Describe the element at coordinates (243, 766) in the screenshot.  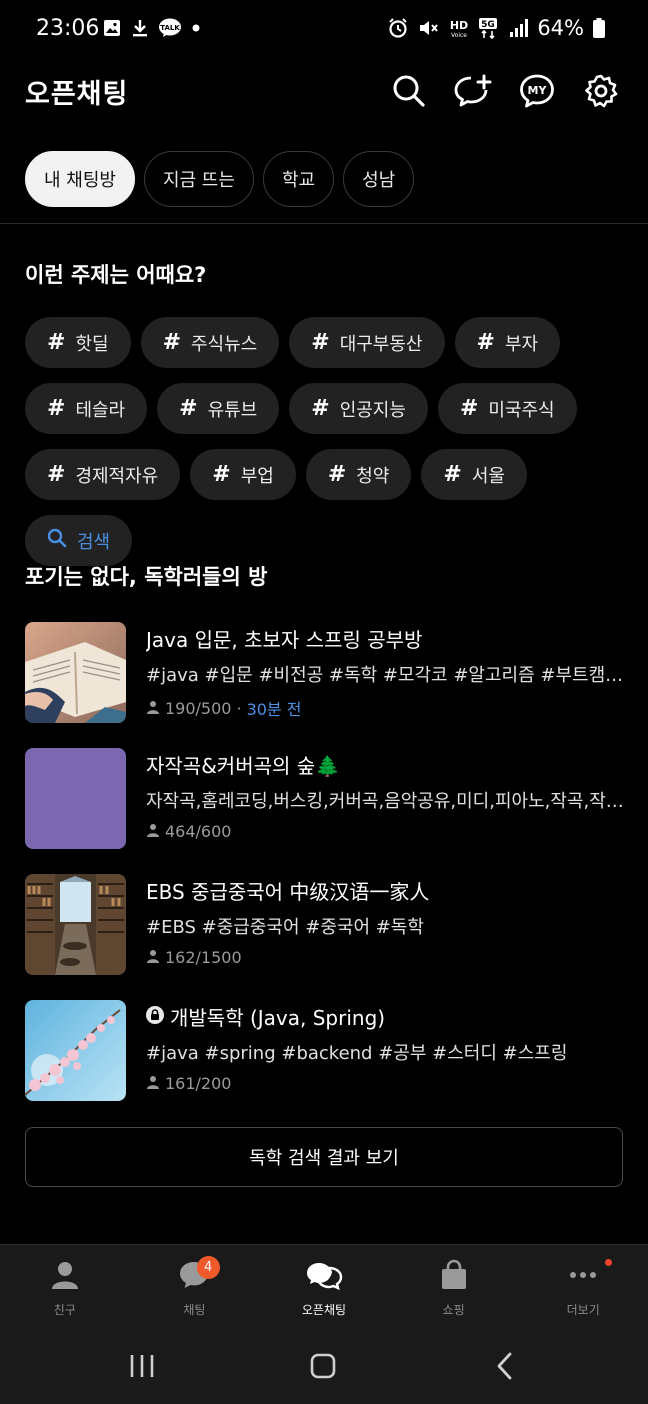
I see `room-title-text: 자작곡&커버곡의 숲🌲` at that location.